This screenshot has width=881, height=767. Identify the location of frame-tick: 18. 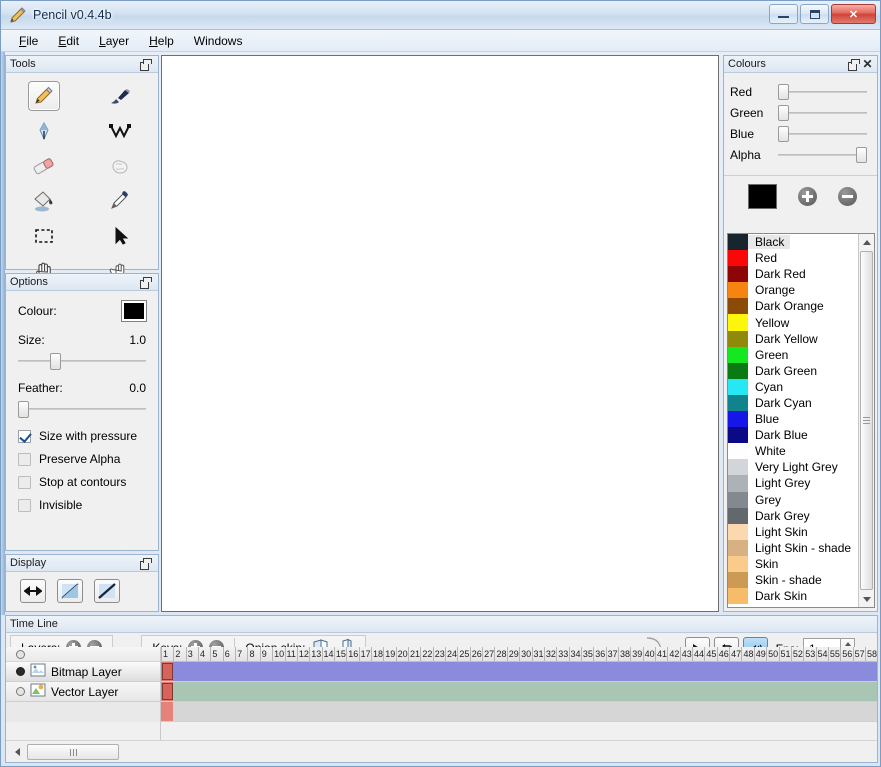
(376, 654).